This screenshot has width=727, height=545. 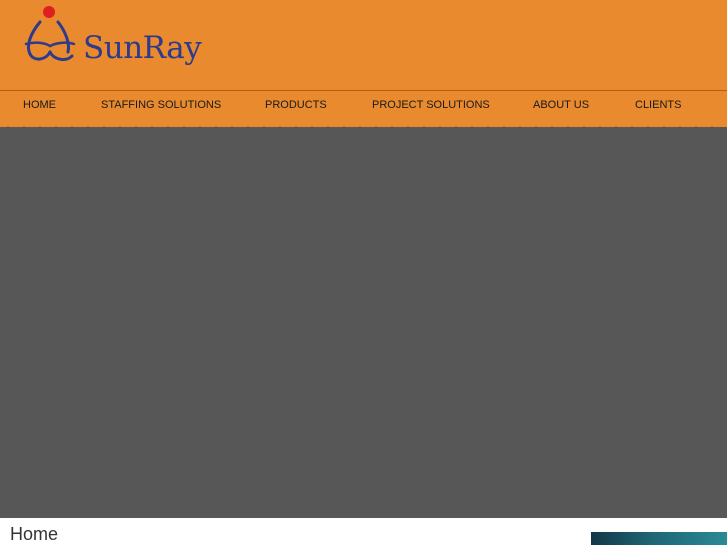 What do you see at coordinates (561, 105) in the screenshot?
I see `nav-item-about-us: ABOUT US` at bounding box center [561, 105].